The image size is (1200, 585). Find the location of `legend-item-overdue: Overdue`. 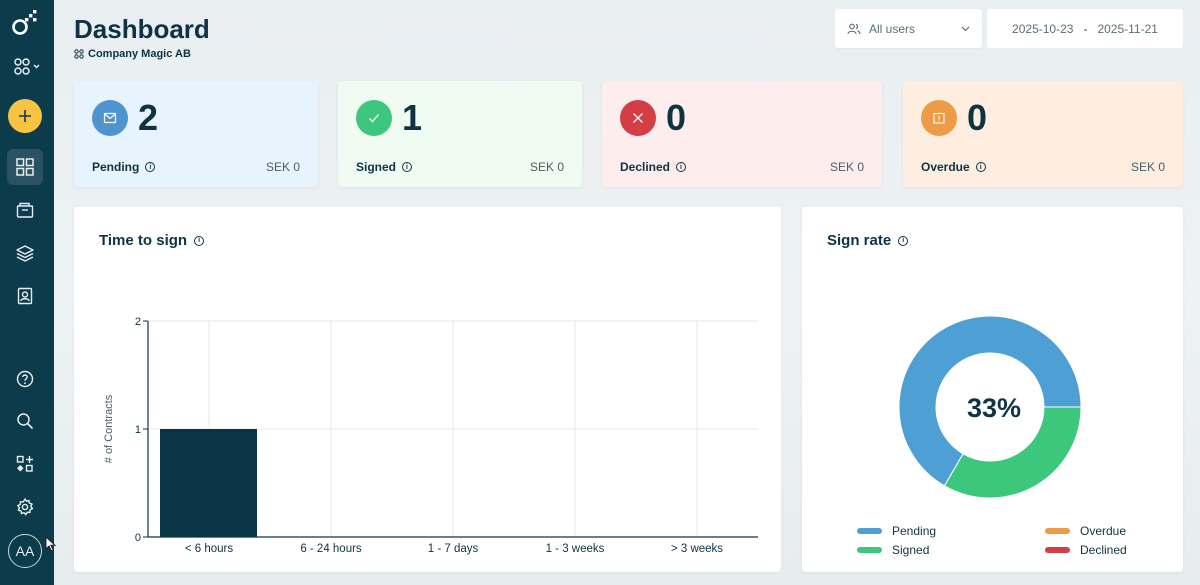

legend-item-overdue: Overdue is located at coordinates (1085, 531).